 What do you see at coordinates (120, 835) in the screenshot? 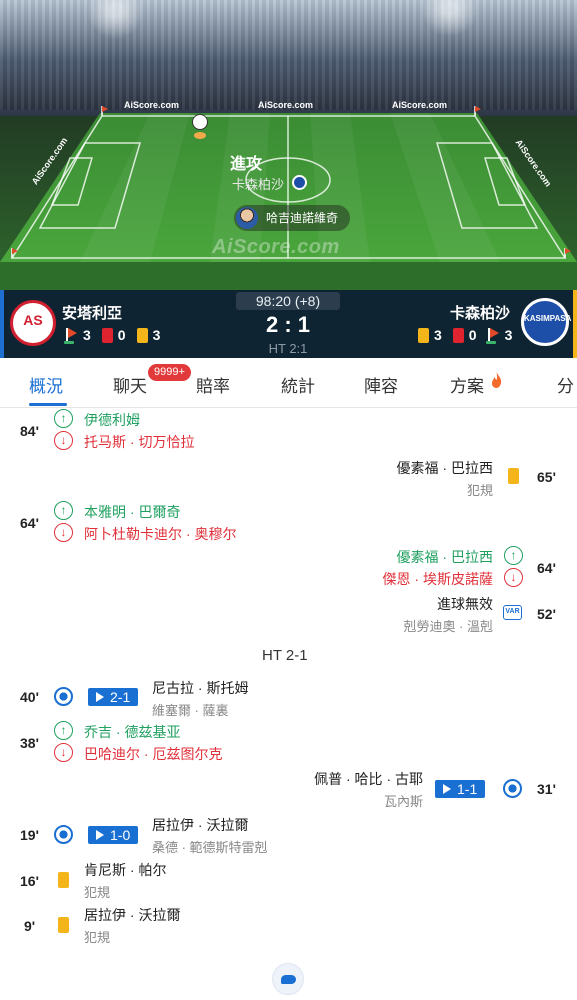
I see `goal-score: 1-0` at bounding box center [120, 835].